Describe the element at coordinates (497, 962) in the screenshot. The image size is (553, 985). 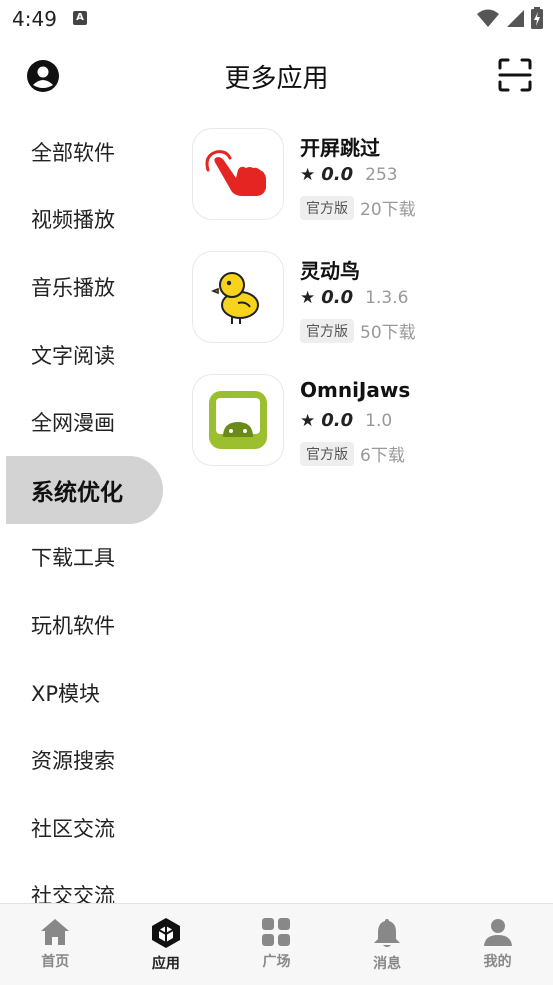
I see `tab-profile-label: 我的` at that location.